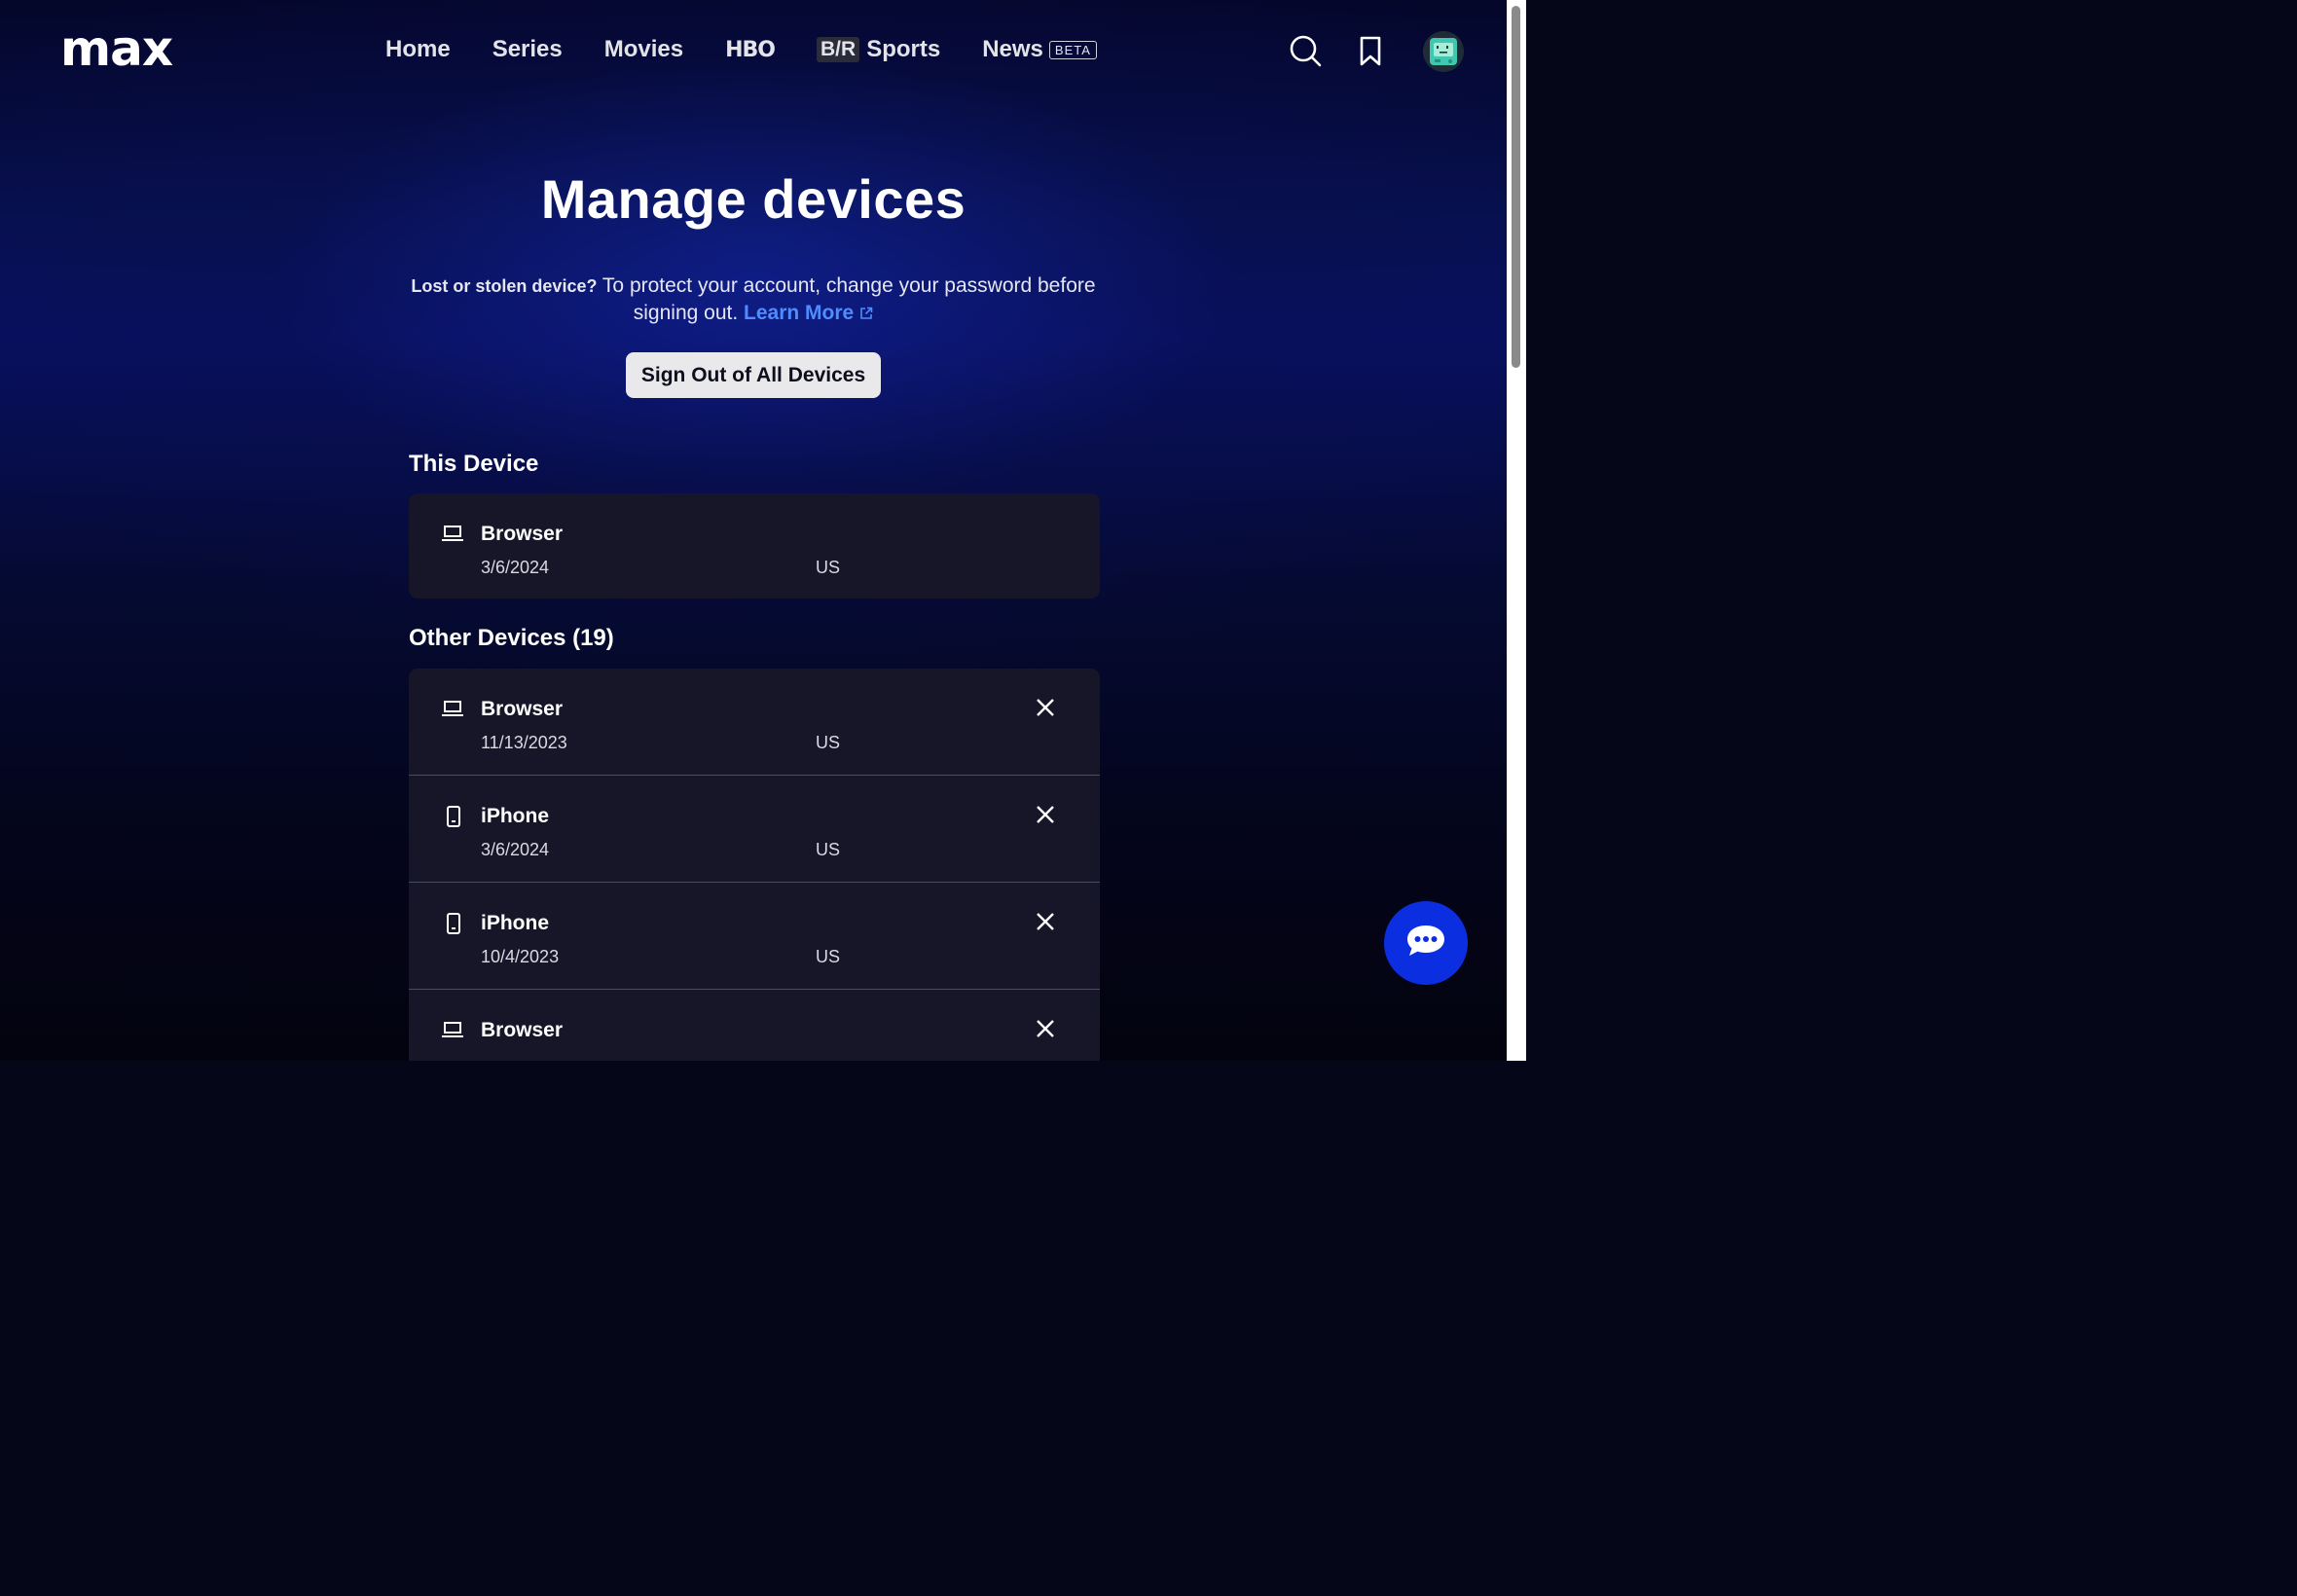 The image size is (2297, 1596). I want to click on this-device-card: Browser 3/6/2024 US, so click(755, 545).